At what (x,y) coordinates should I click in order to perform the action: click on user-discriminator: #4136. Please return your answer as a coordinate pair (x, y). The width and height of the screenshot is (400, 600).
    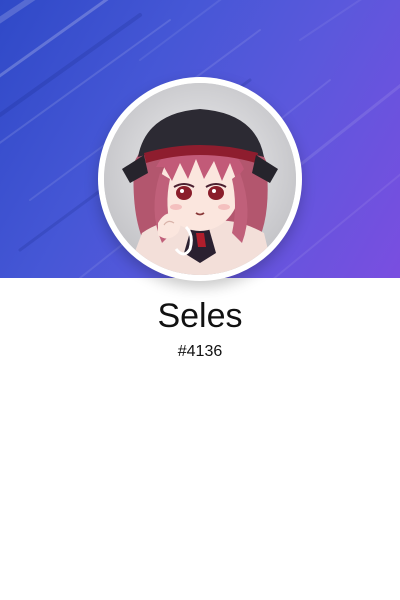
    Looking at the image, I should click on (200, 351).